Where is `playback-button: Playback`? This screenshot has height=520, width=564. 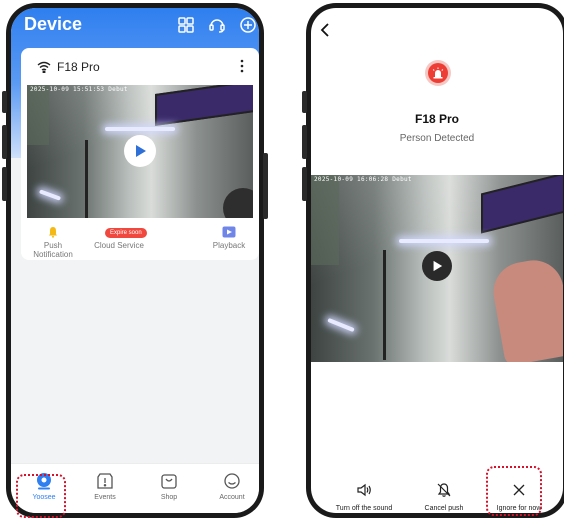
playback-button: Playback is located at coordinates (229, 238).